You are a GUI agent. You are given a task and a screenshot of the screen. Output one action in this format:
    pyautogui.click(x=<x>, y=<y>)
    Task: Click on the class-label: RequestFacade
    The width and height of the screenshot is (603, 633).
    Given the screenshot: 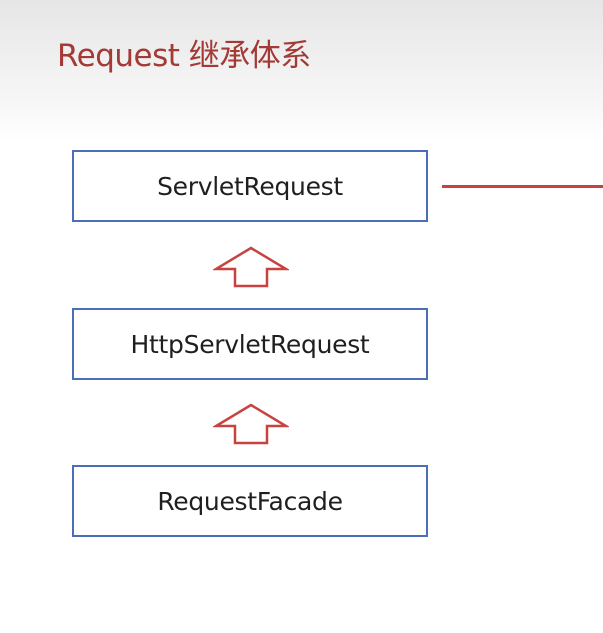 What is the action you would take?
    pyautogui.click(x=250, y=501)
    